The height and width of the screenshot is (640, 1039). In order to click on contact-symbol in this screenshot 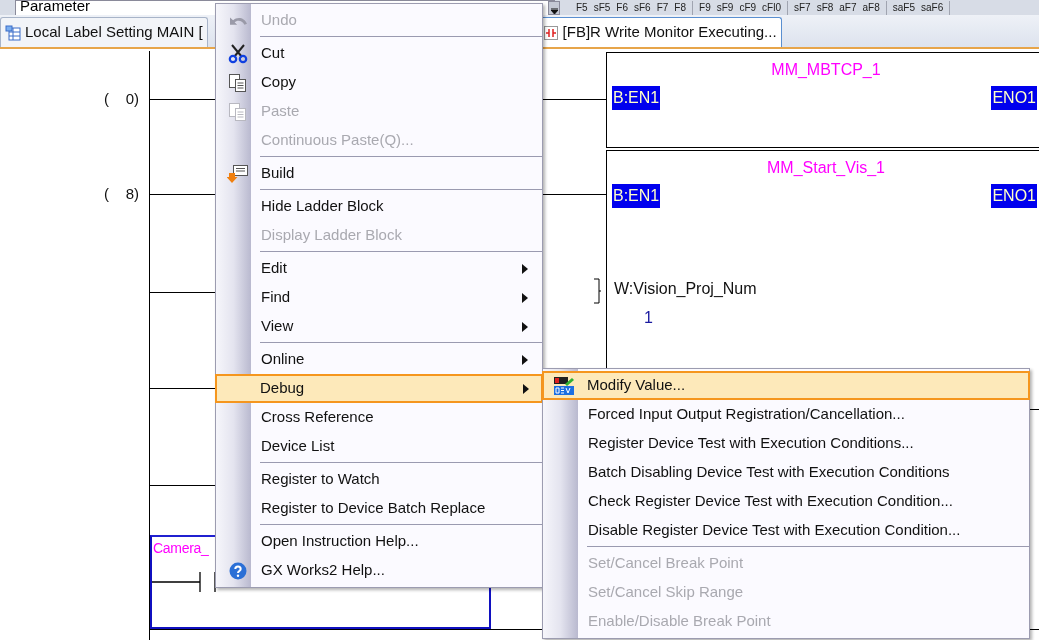, I will do `click(184, 582)`.